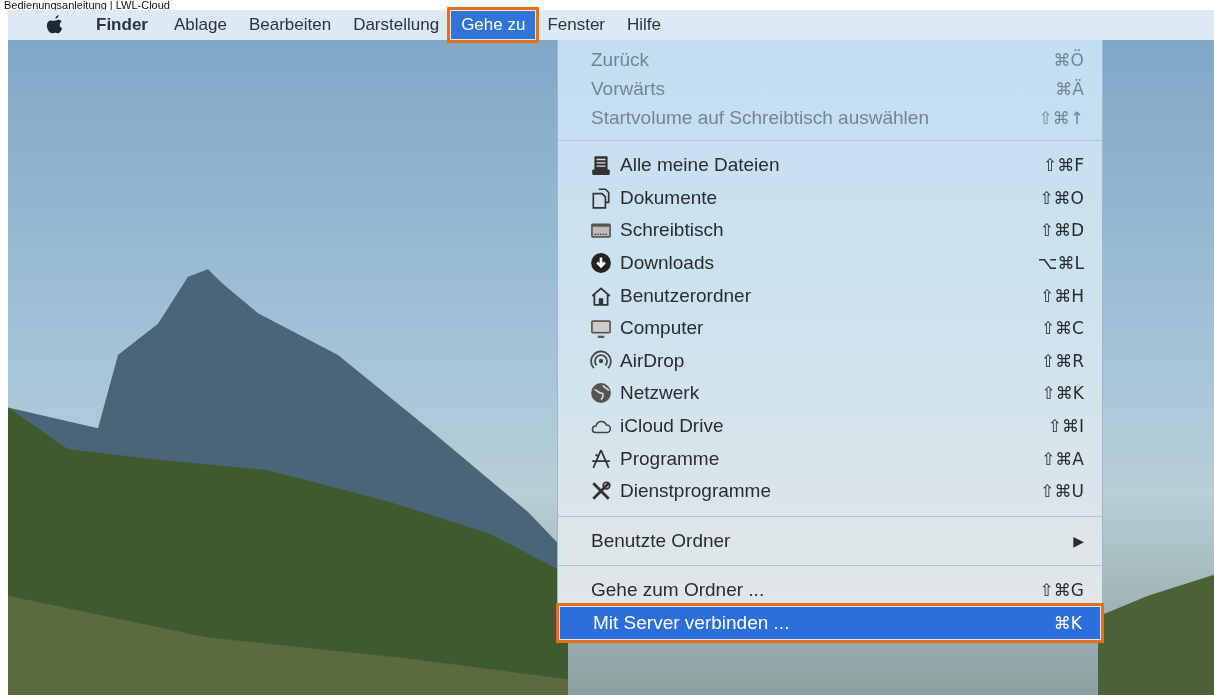 This screenshot has height=695, width=1214. Describe the element at coordinates (669, 197) in the screenshot. I see `menu-item-label: Dokumente` at that location.